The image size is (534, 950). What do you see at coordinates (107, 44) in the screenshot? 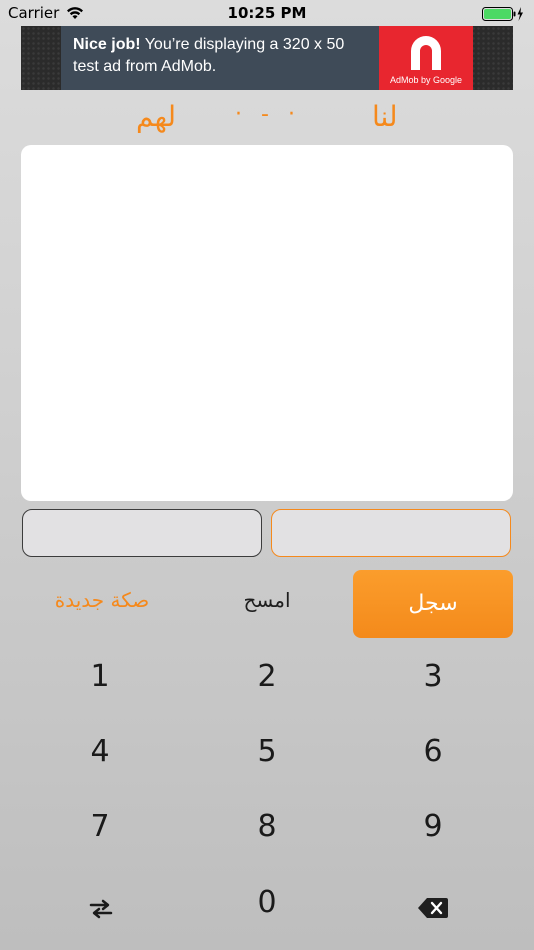
I see `ad-headline: Nice job!` at bounding box center [107, 44].